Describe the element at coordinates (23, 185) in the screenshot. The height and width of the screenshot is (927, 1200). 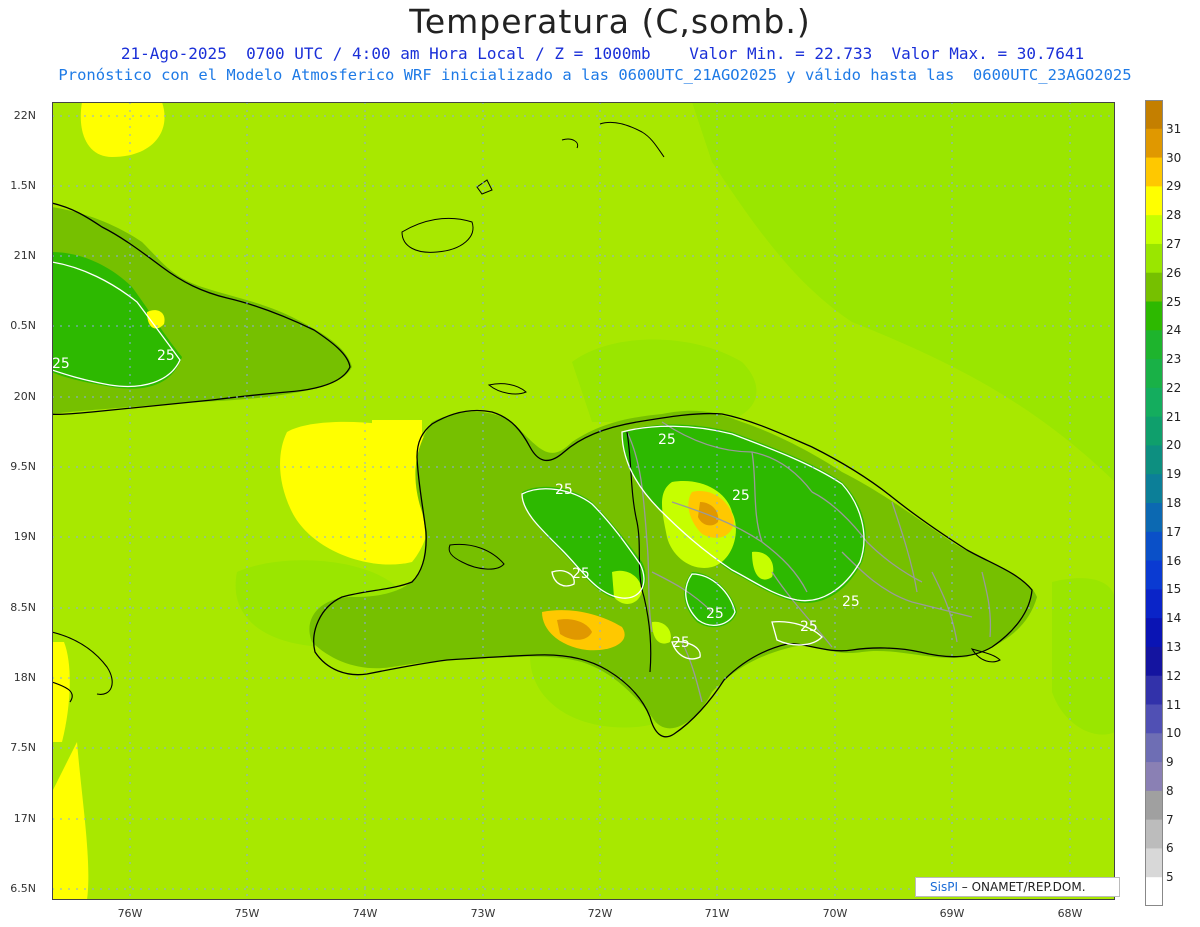
I see `lat-label: 1.5N` at that location.